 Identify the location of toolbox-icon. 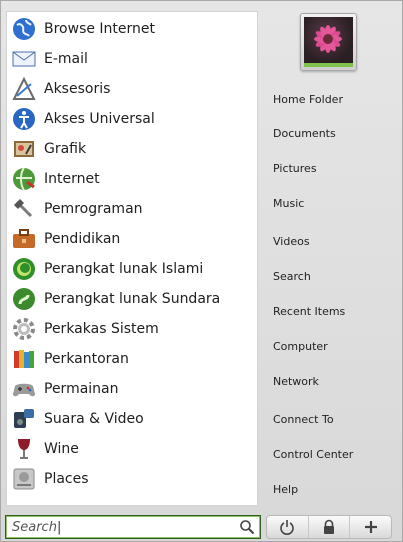
(24, 239).